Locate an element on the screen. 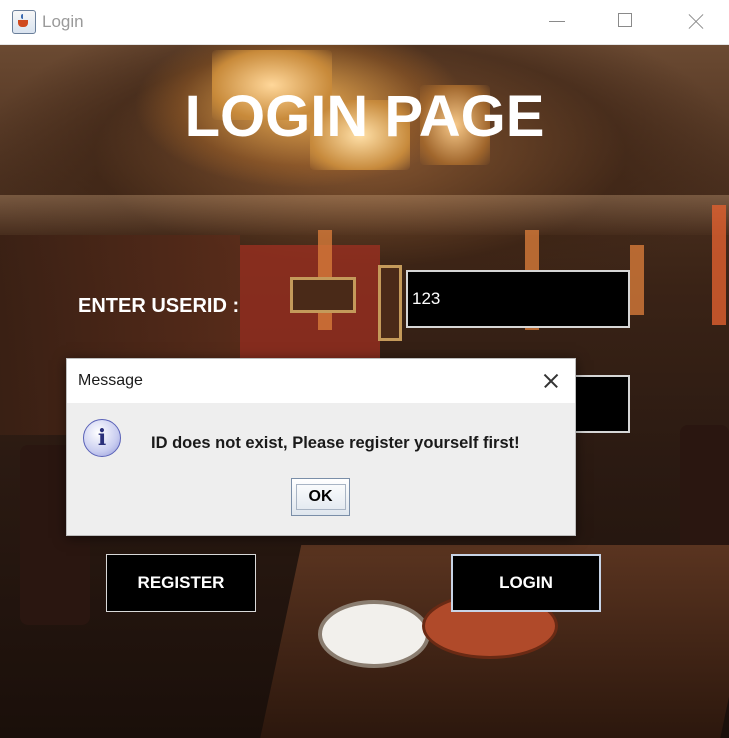  cup-shape is located at coordinates (23, 23).